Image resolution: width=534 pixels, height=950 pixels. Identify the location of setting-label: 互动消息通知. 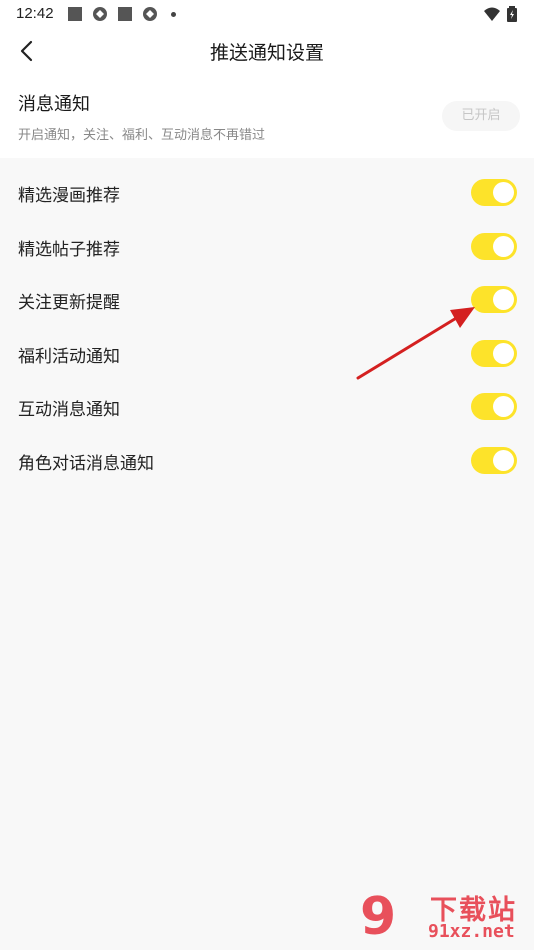
(69, 410).